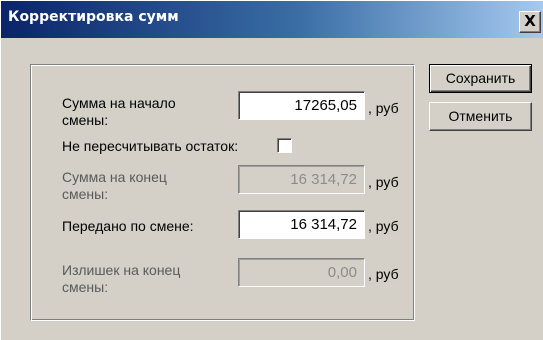  What do you see at coordinates (301, 272) in the screenshot?
I see `surplus-field: 0,00` at bounding box center [301, 272].